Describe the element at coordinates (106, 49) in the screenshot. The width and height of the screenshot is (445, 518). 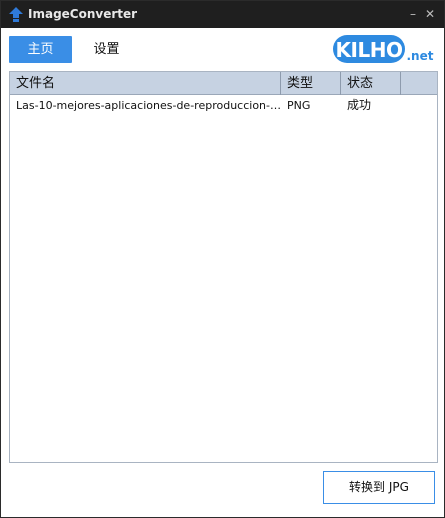
I see `tab-settings: 设置` at that location.